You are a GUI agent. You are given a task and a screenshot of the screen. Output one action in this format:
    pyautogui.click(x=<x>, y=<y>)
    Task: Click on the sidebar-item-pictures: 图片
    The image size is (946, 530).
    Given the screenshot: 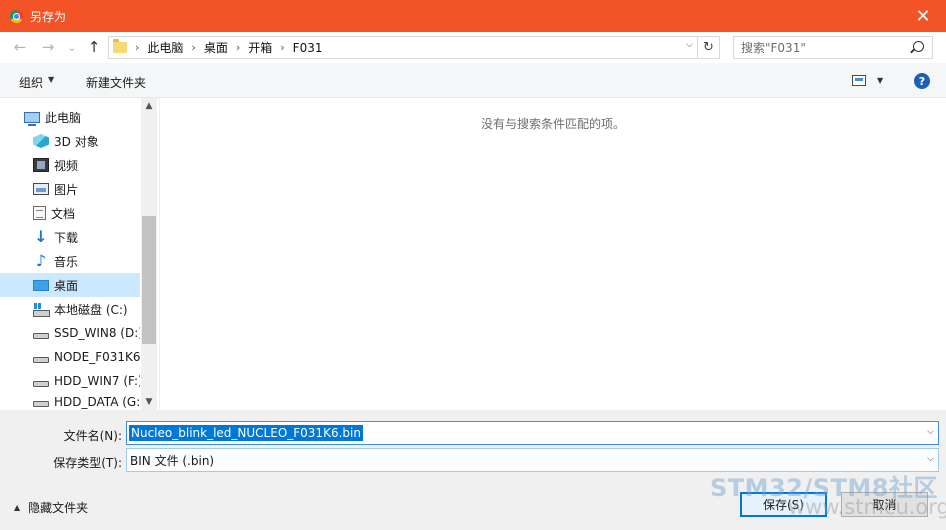 What is the action you would take?
    pyautogui.click(x=70, y=189)
    